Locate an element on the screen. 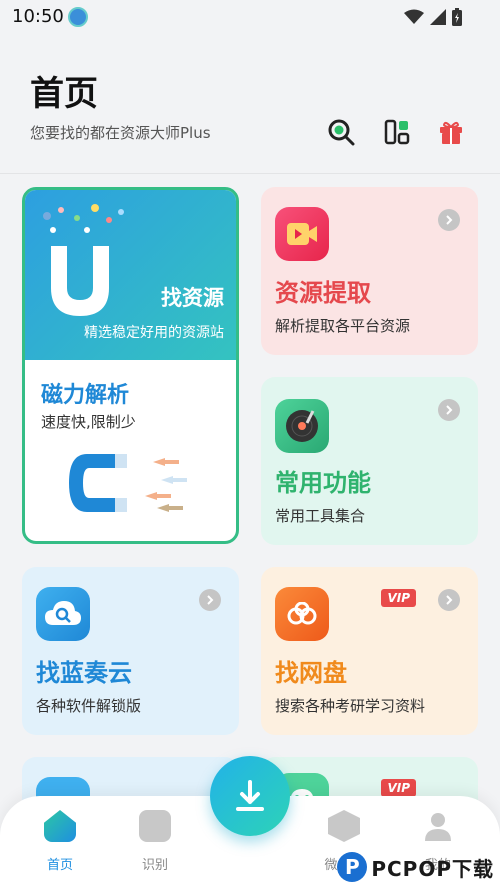  watermark: P PCPOP下载 is located at coordinates (415, 867).